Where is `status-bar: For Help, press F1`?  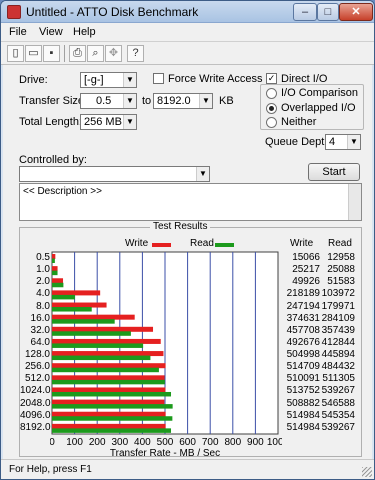
status-bar: For Help, press F1 is located at coordinates (187, 469).